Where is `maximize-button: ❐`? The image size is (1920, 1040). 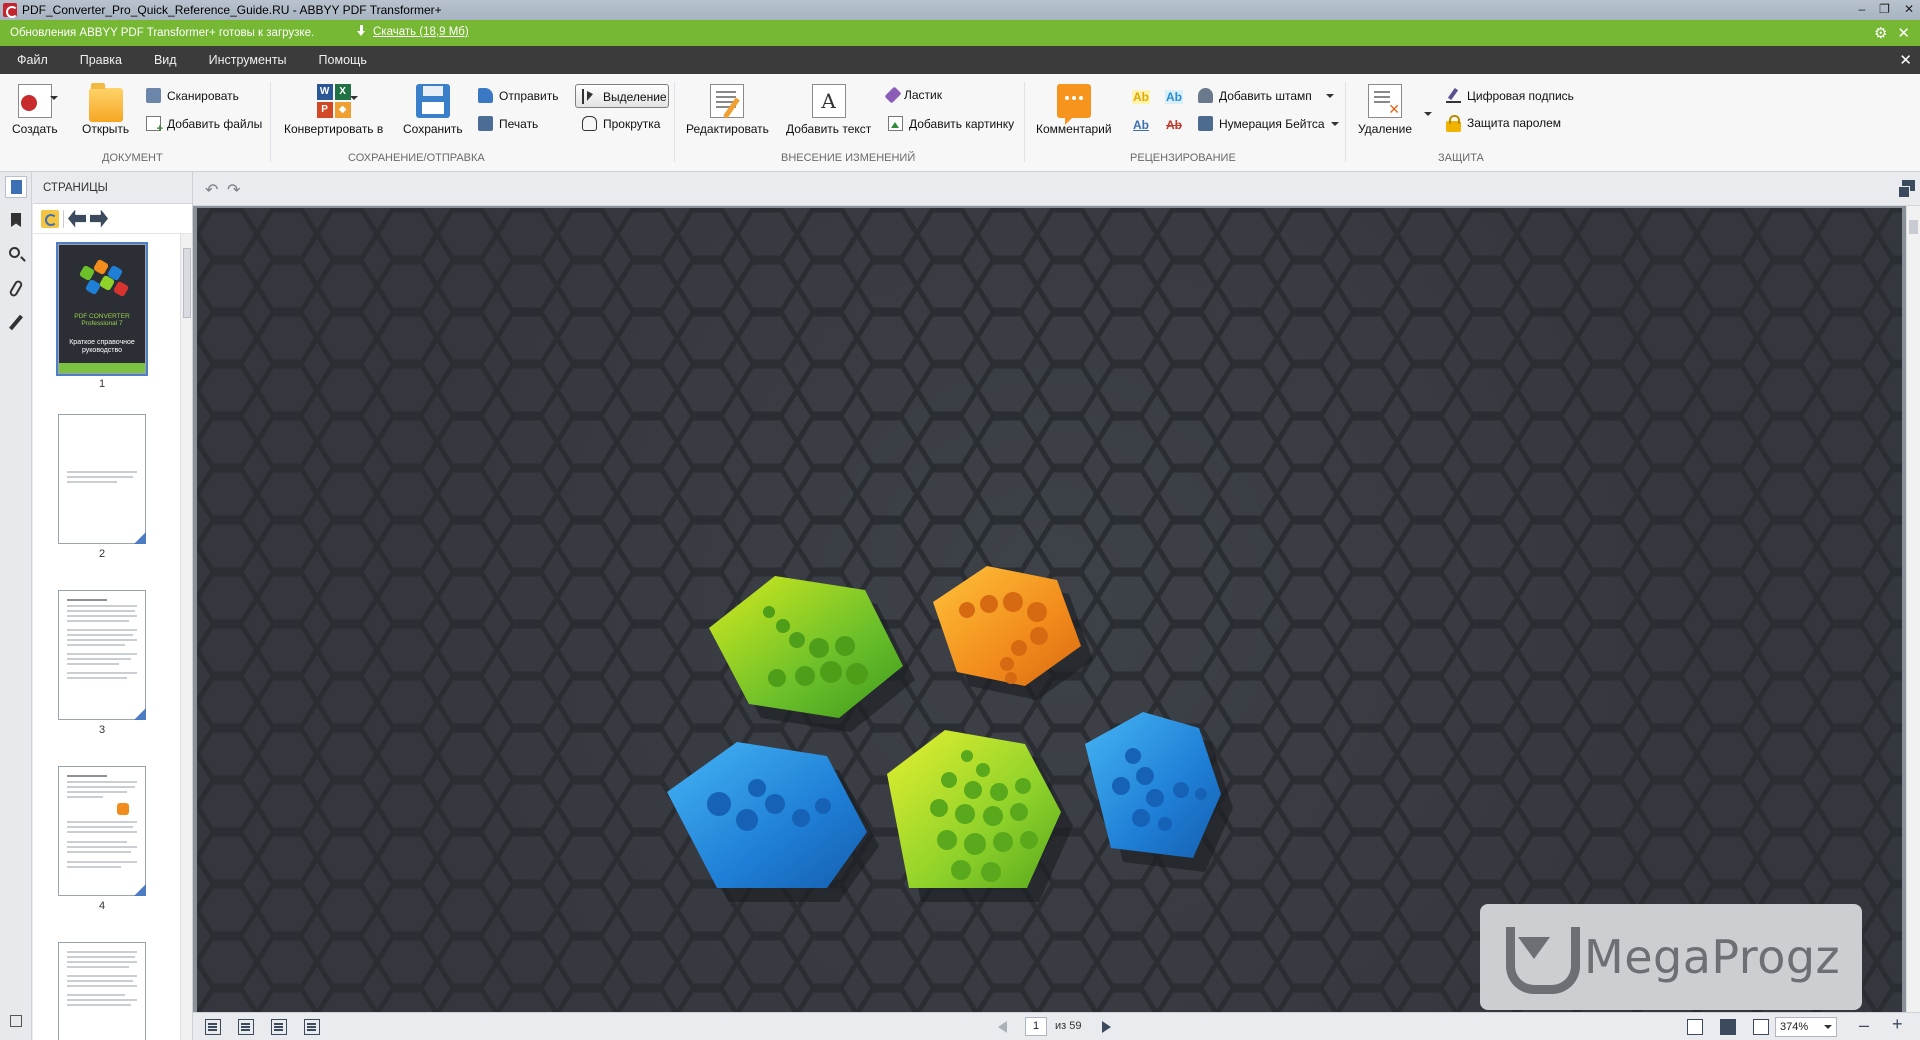
maximize-button: ❐ is located at coordinates (1884, 9).